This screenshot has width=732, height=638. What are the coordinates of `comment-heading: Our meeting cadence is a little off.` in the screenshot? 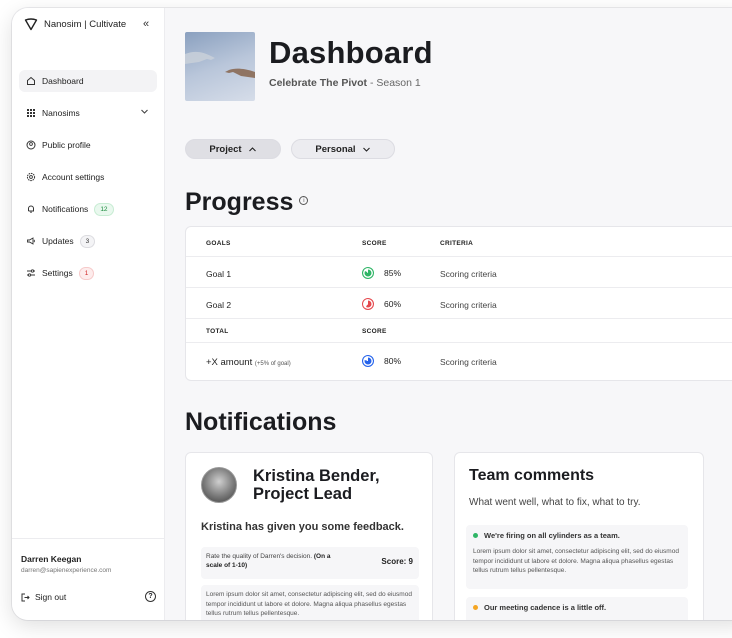 It's located at (577, 607).